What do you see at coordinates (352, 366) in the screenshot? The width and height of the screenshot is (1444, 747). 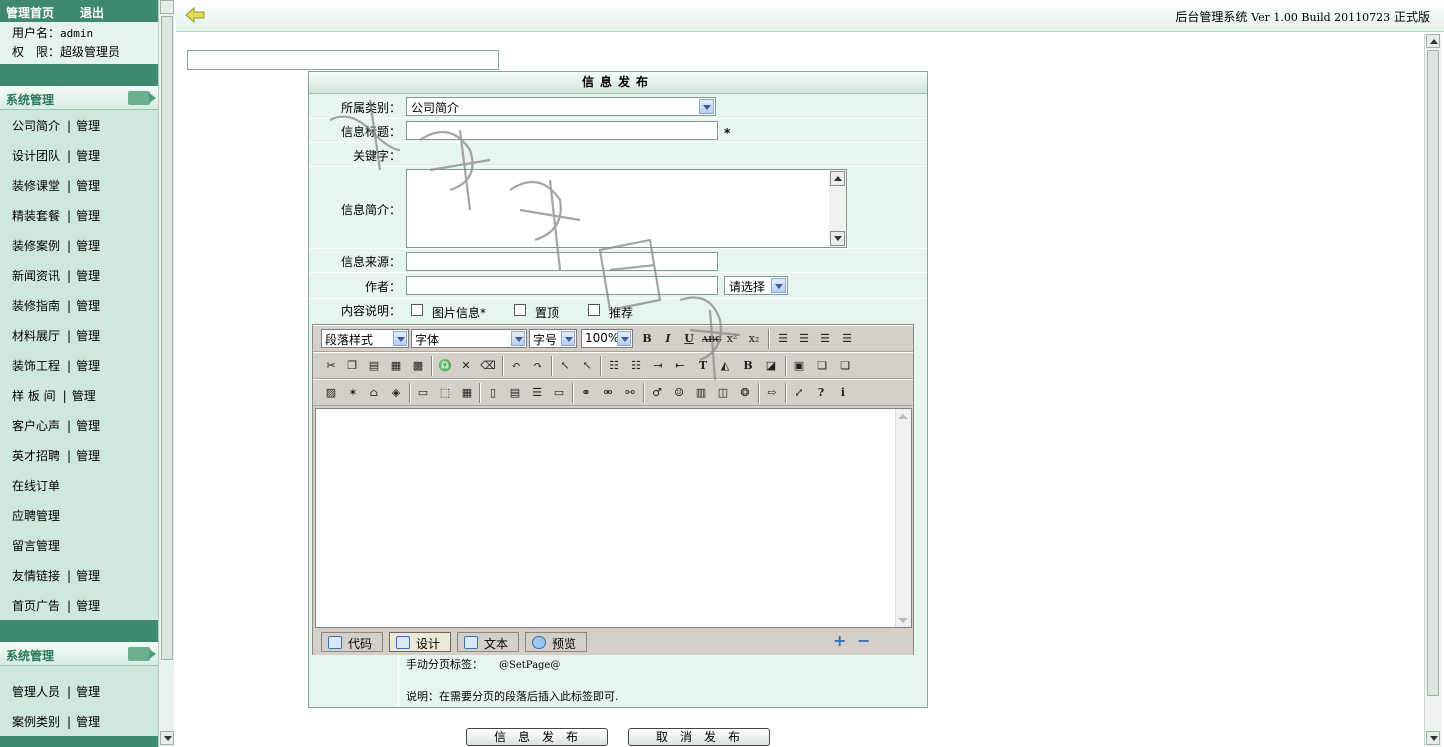 I see `copy-icon: ❐` at bounding box center [352, 366].